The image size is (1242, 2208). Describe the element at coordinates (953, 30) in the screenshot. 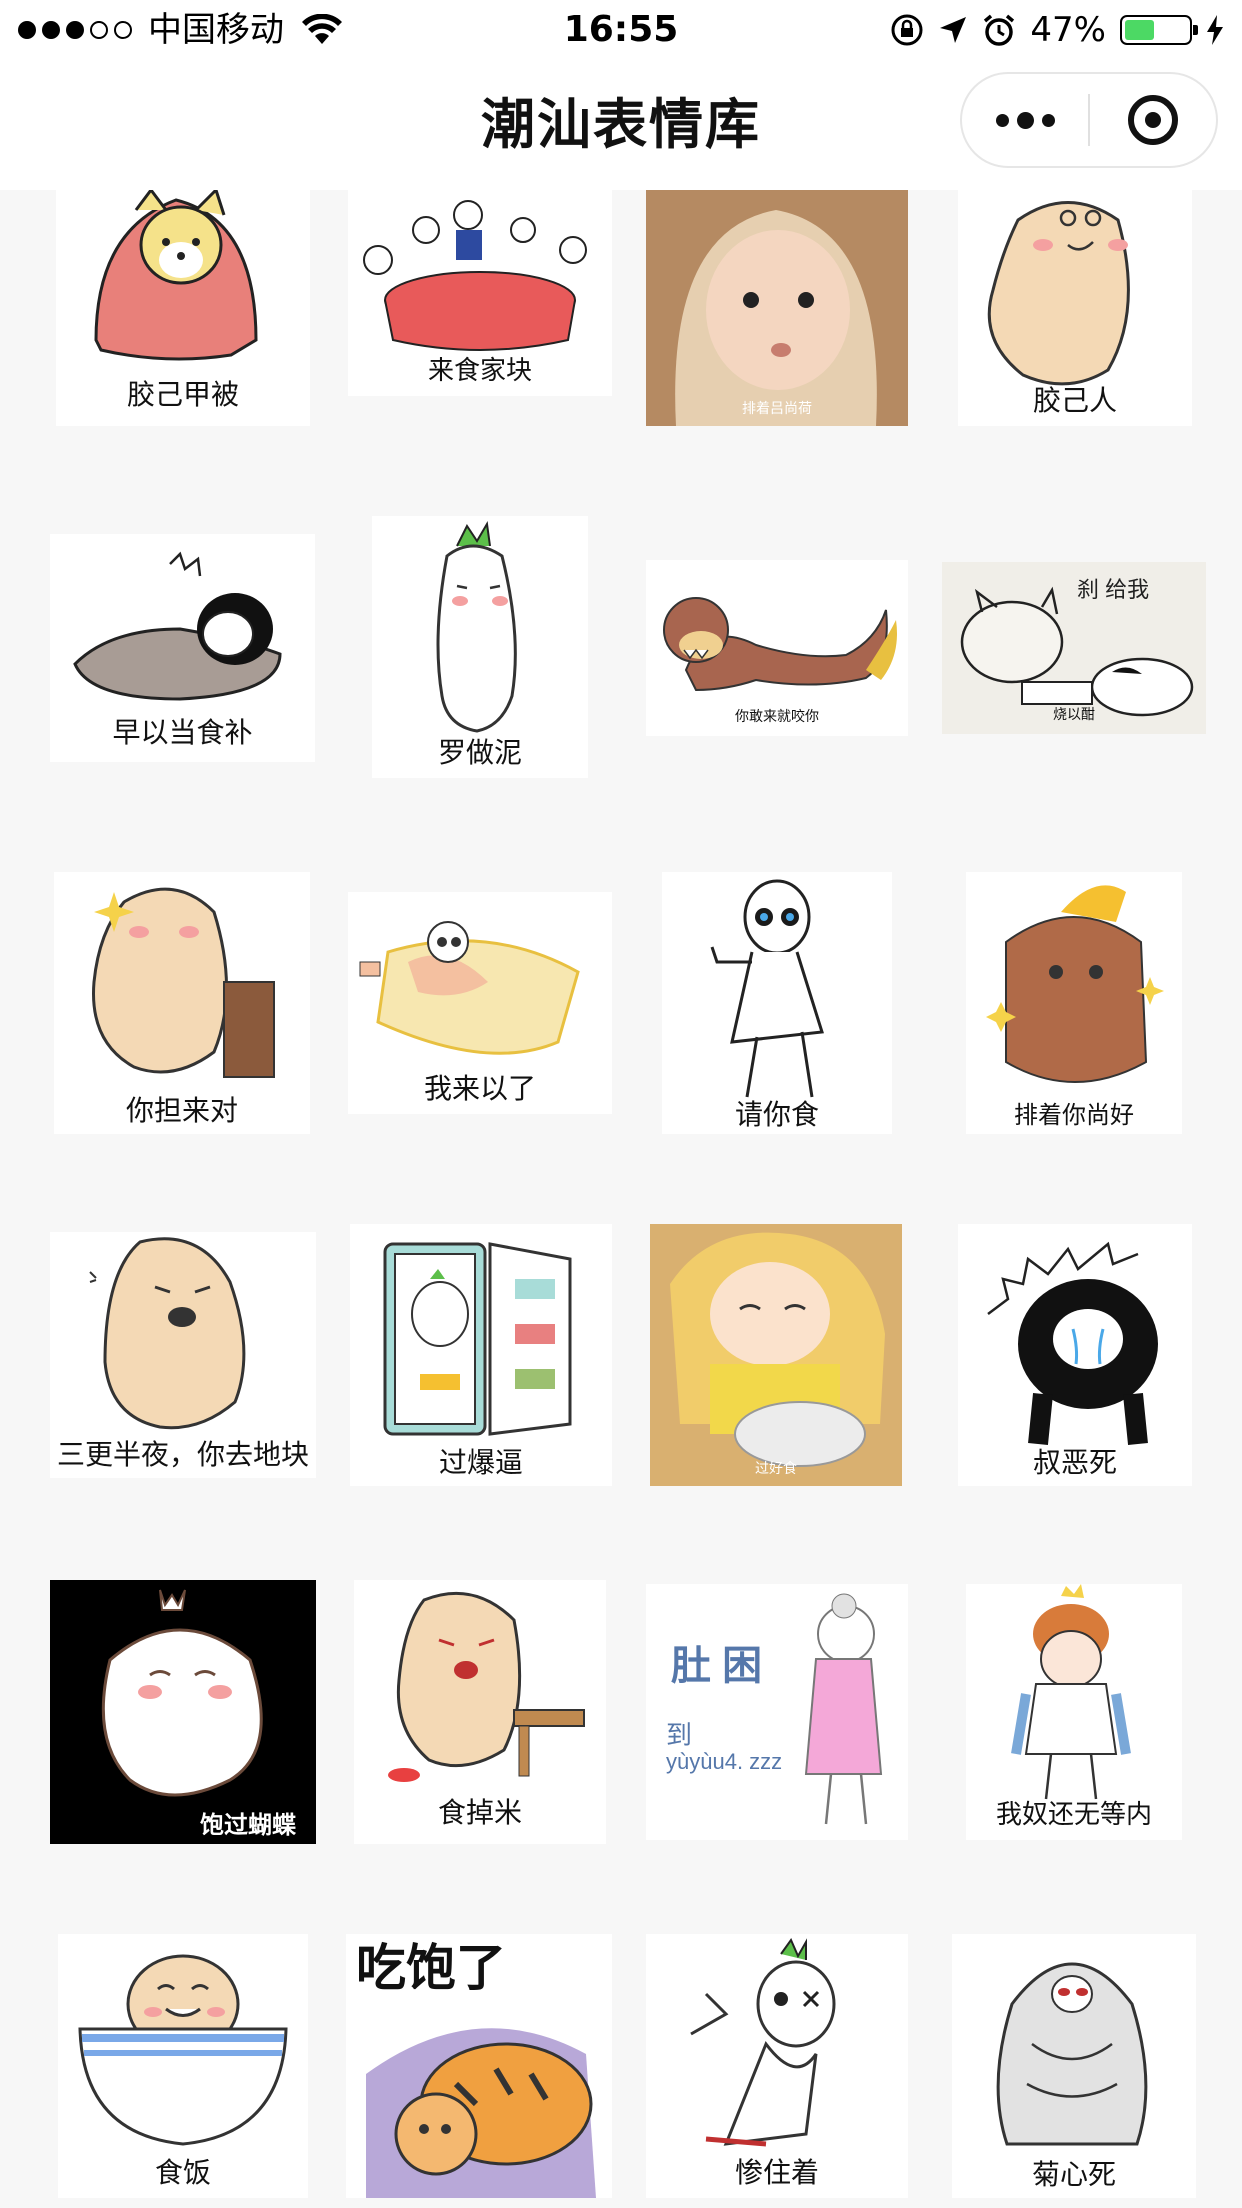

I see `location-arrow-icon` at that location.